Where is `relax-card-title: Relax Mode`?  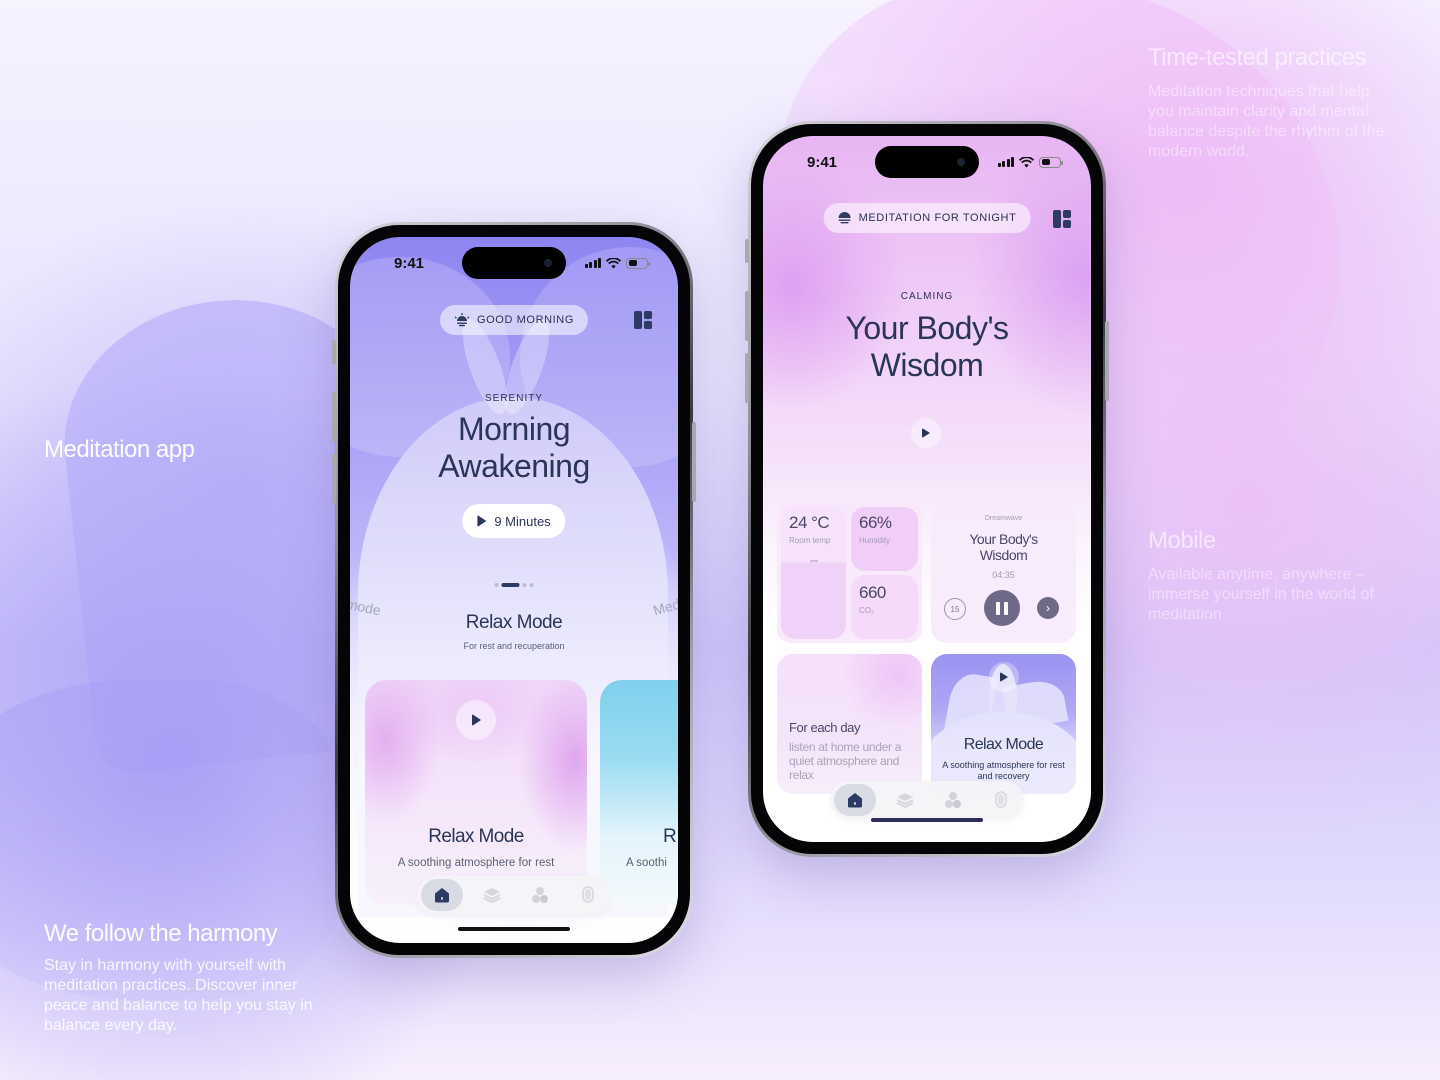 relax-card-title: Relax Mode is located at coordinates (1003, 744).